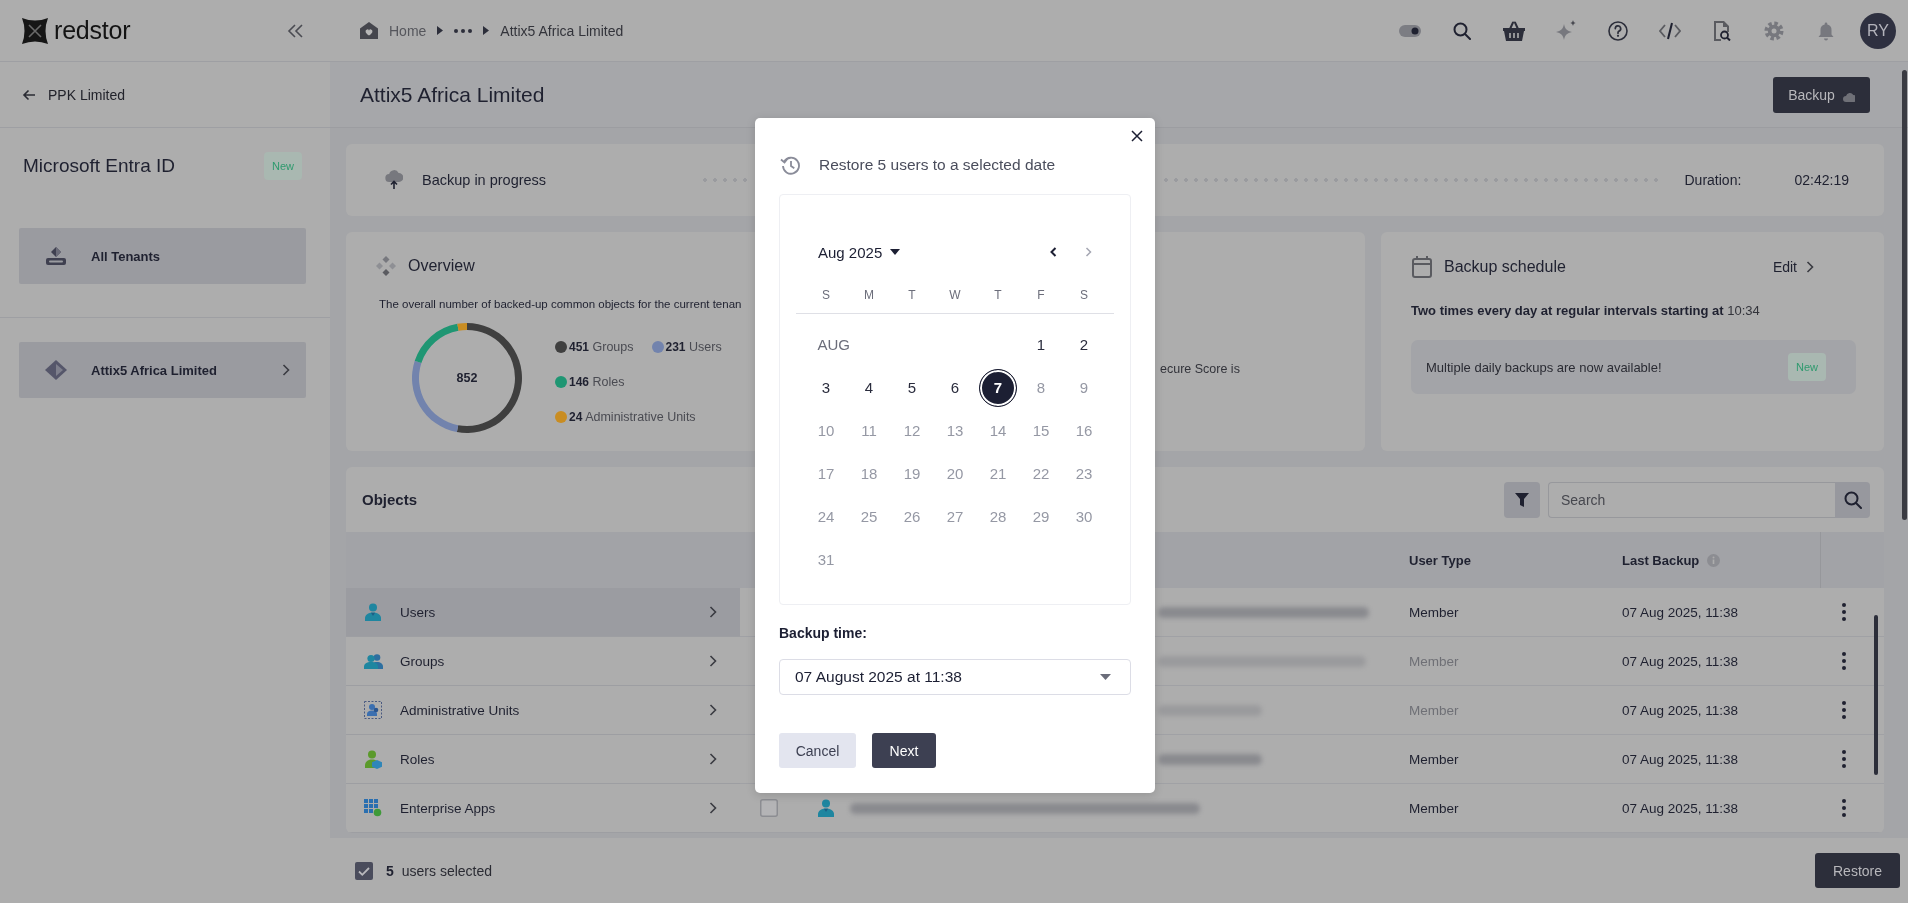  I want to click on column-header: User Type, so click(1440, 560).